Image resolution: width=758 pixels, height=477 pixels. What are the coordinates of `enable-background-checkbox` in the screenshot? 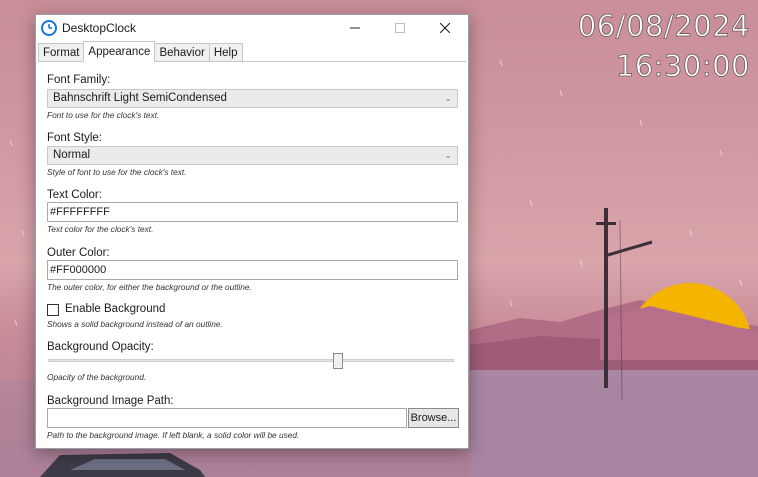 It's located at (53, 310).